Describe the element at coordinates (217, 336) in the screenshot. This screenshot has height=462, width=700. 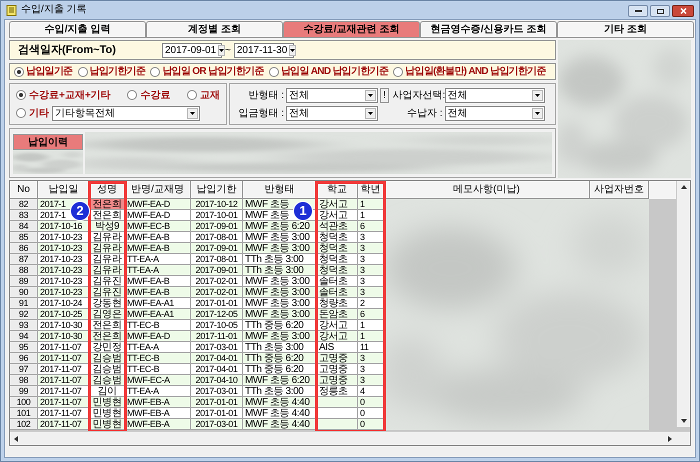
I see `table-cell: 2017-11-01` at that location.